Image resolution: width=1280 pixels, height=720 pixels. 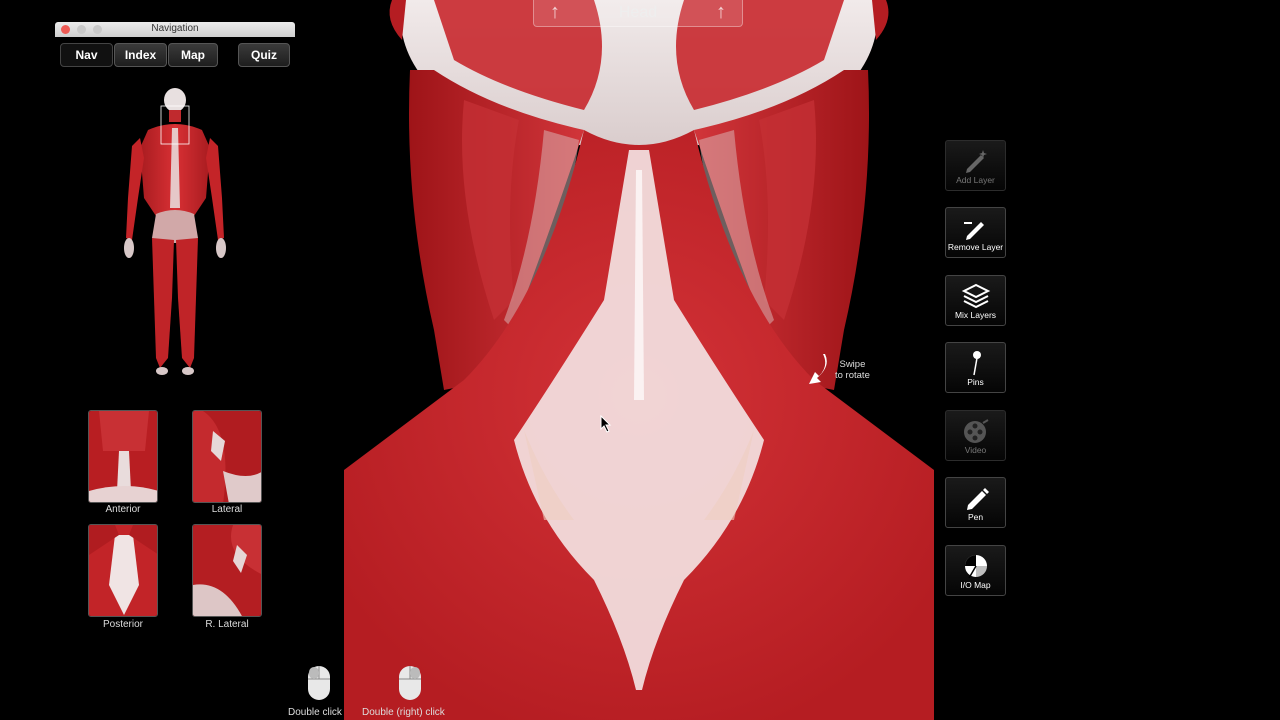 I want to click on video-label: Video, so click(x=975, y=450).